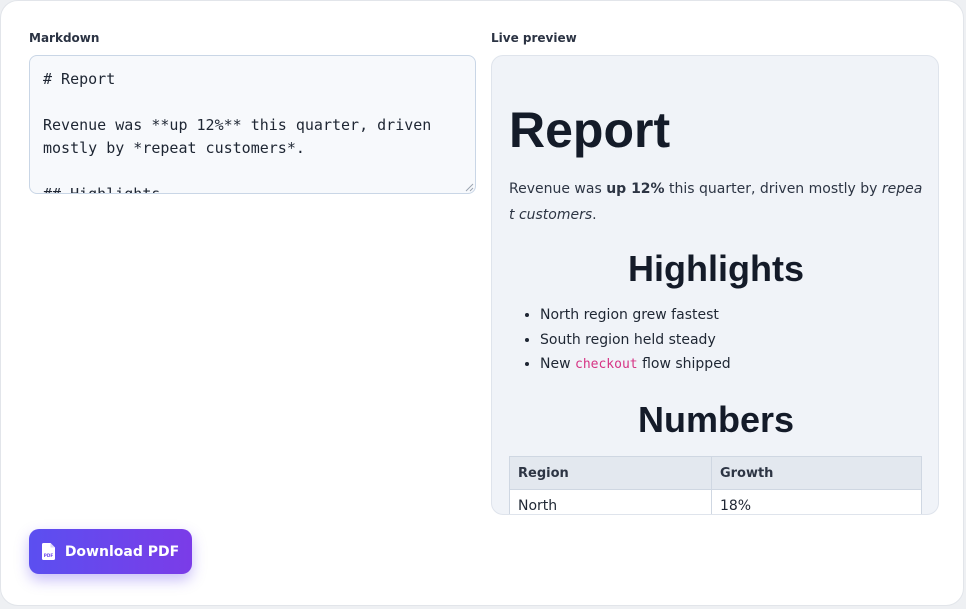 The width and height of the screenshot is (966, 609). What do you see at coordinates (773, 189) in the screenshot?
I see `para-middle: this quarter, driven mostly by` at bounding box center [773, 189].